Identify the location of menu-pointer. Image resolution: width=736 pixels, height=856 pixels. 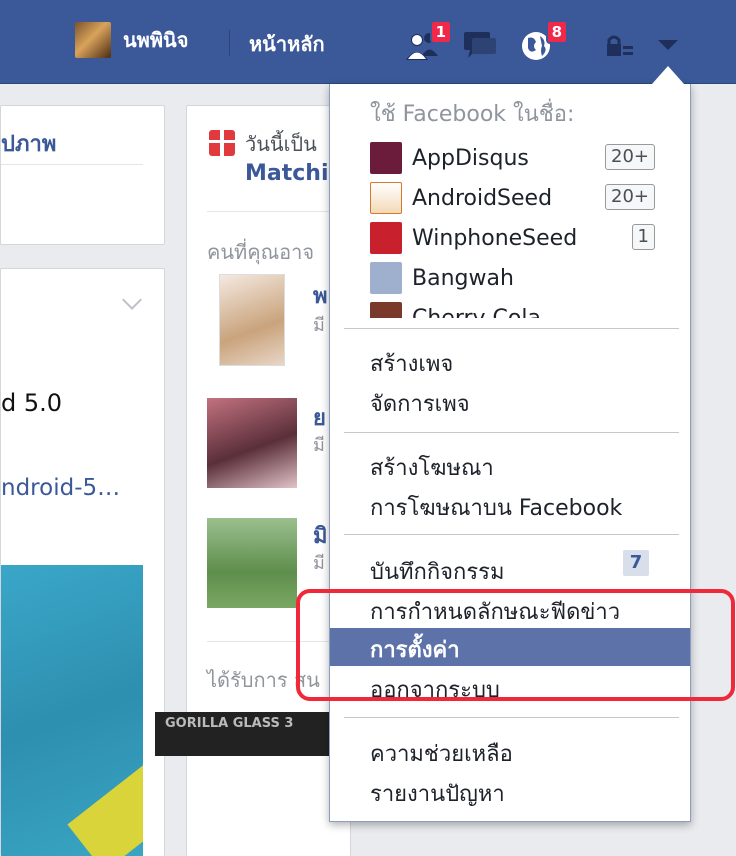
(668, 75).